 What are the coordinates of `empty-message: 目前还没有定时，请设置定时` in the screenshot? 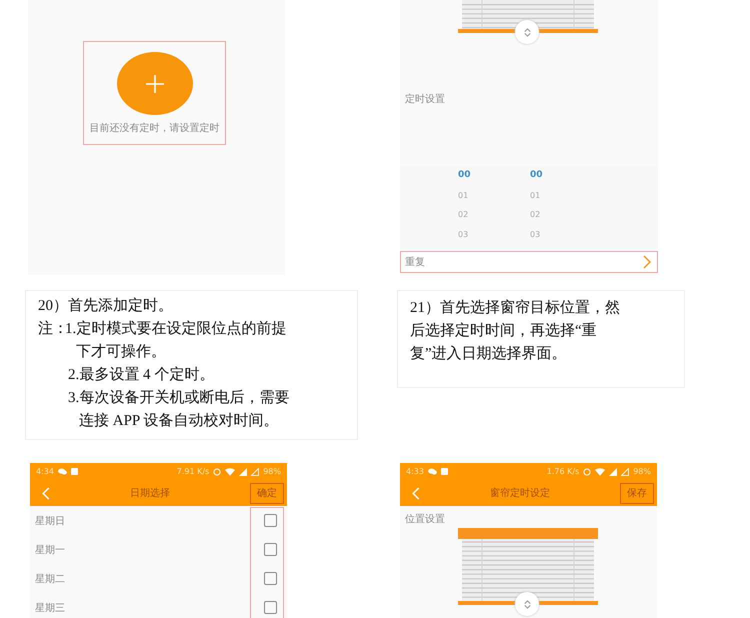 It's located at (155, 128).